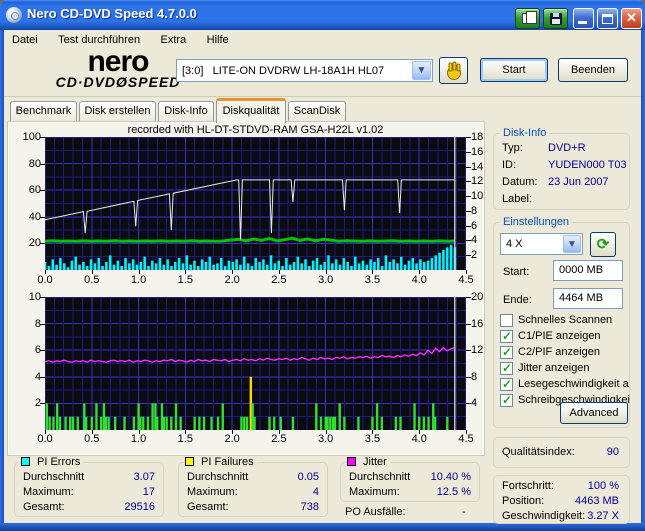 This screenshot has width=645, height=531. Describe the element at coordinates (43, 111) in the screenshot. I see `tab-benchmark: Benchmark` at that location.